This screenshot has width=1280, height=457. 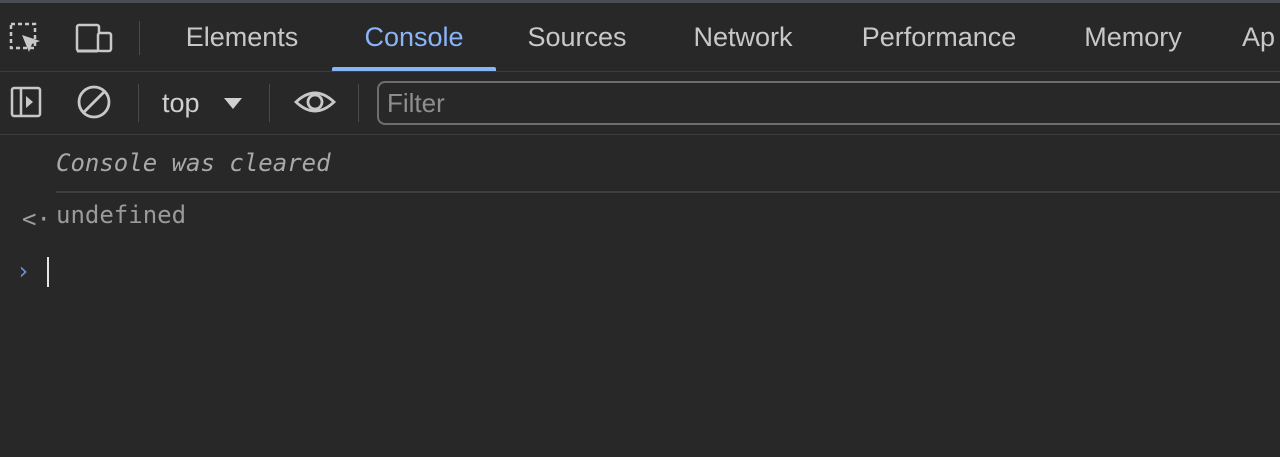 I want to click on return-value-arrow-icon: <·, so click(x=36, y=219).